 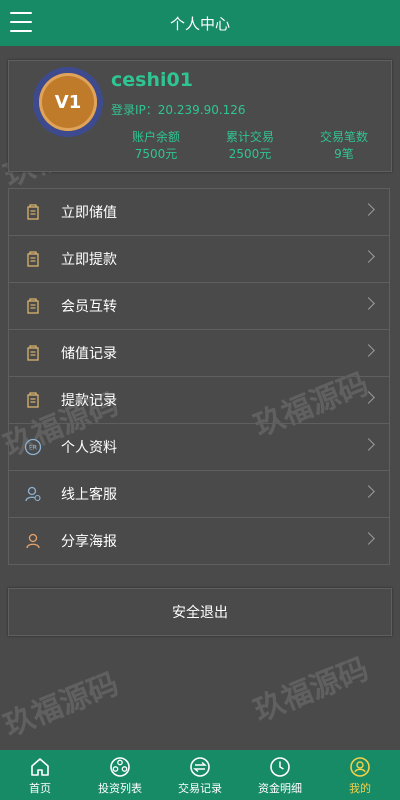 What do you see at coordinates (199, 353) in the screenshot?
I see `menu-item-deposit-records: 储值记录` at bounding box center [199, 353].